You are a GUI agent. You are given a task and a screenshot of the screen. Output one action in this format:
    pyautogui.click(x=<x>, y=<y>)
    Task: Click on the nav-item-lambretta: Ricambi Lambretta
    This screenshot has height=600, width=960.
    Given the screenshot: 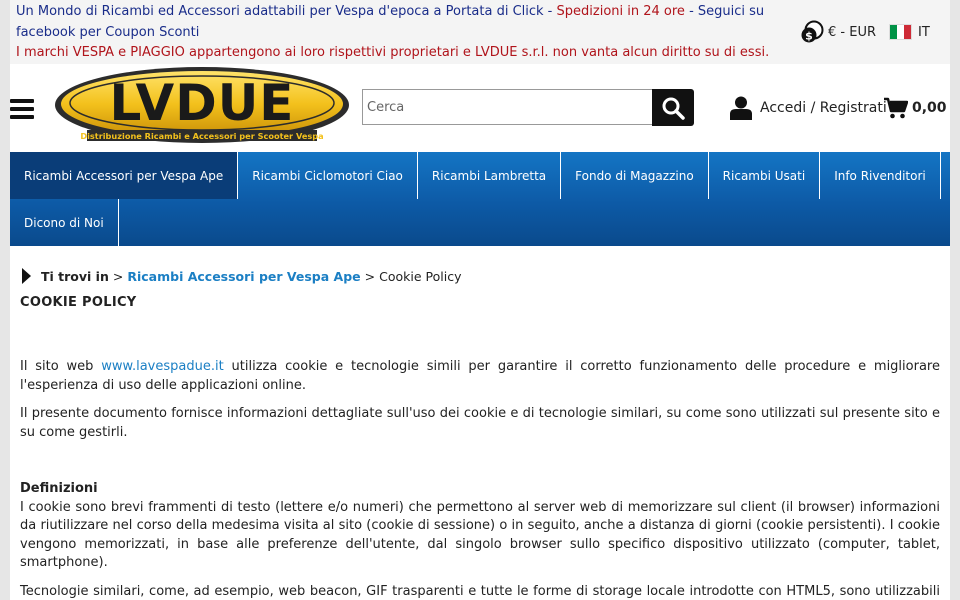 What is the action you would take?
    pyautogui.click(x=490, y=175)
    